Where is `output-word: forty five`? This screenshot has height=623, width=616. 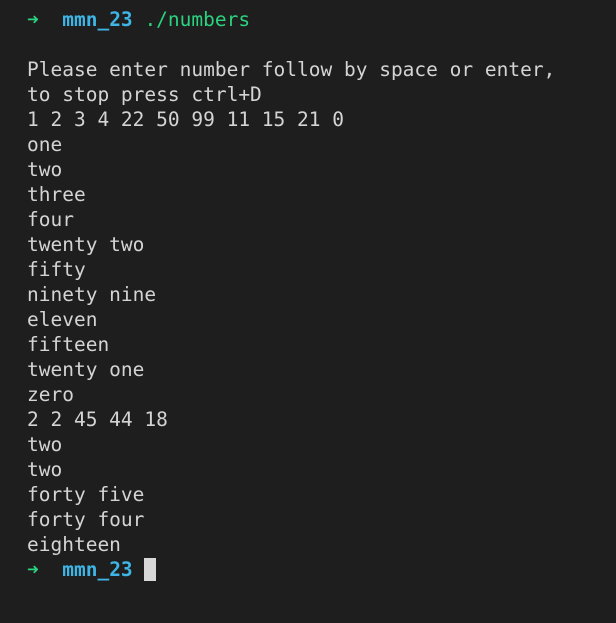 output-word: forty five is located at coordinates (86, 494).